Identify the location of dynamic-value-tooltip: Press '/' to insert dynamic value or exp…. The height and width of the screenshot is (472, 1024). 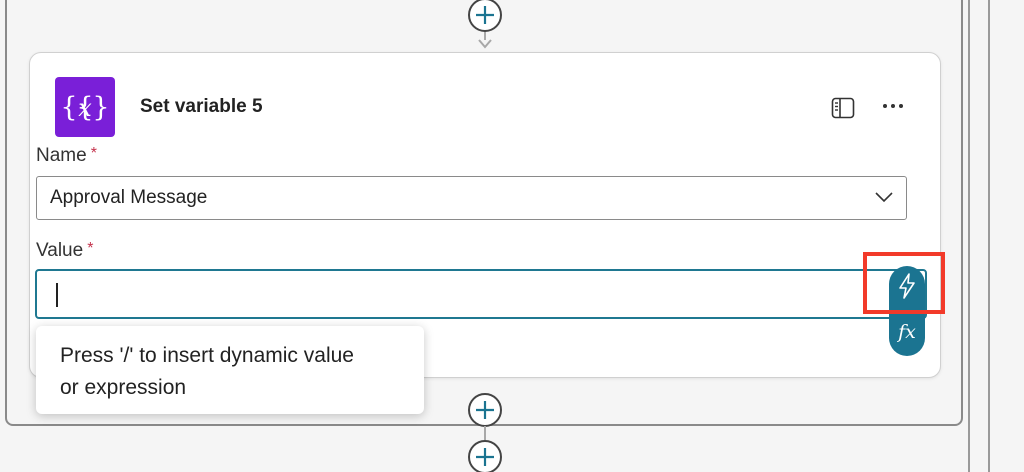
(230, 370).